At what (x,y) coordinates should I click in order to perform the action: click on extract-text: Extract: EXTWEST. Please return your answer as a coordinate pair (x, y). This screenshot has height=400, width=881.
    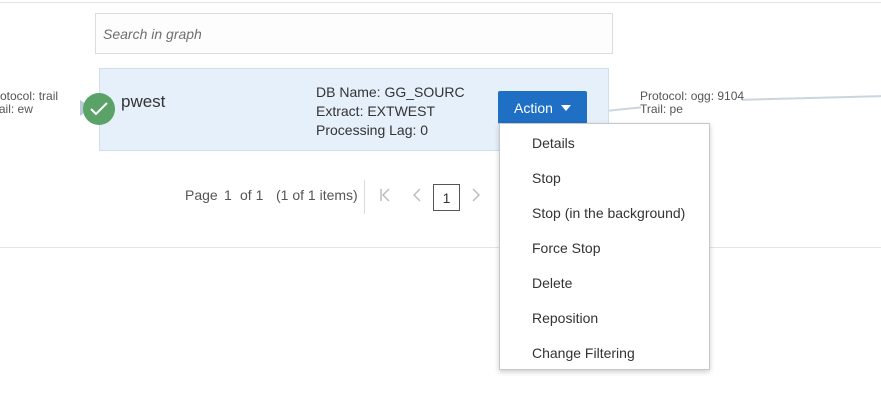
    Looking at the image, I should click on (376, 111).